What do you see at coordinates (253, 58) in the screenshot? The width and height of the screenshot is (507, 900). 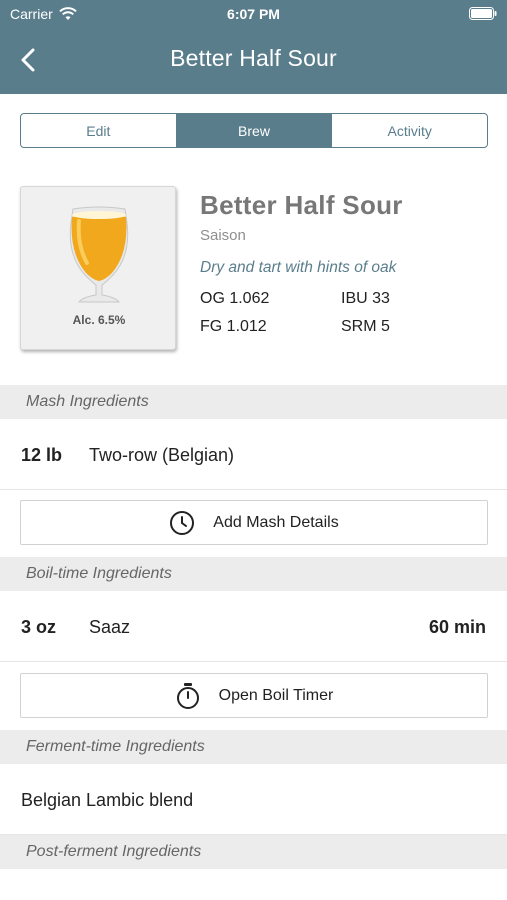 I see `page-title: Better Half Sour` at bounding box center [253, 58].